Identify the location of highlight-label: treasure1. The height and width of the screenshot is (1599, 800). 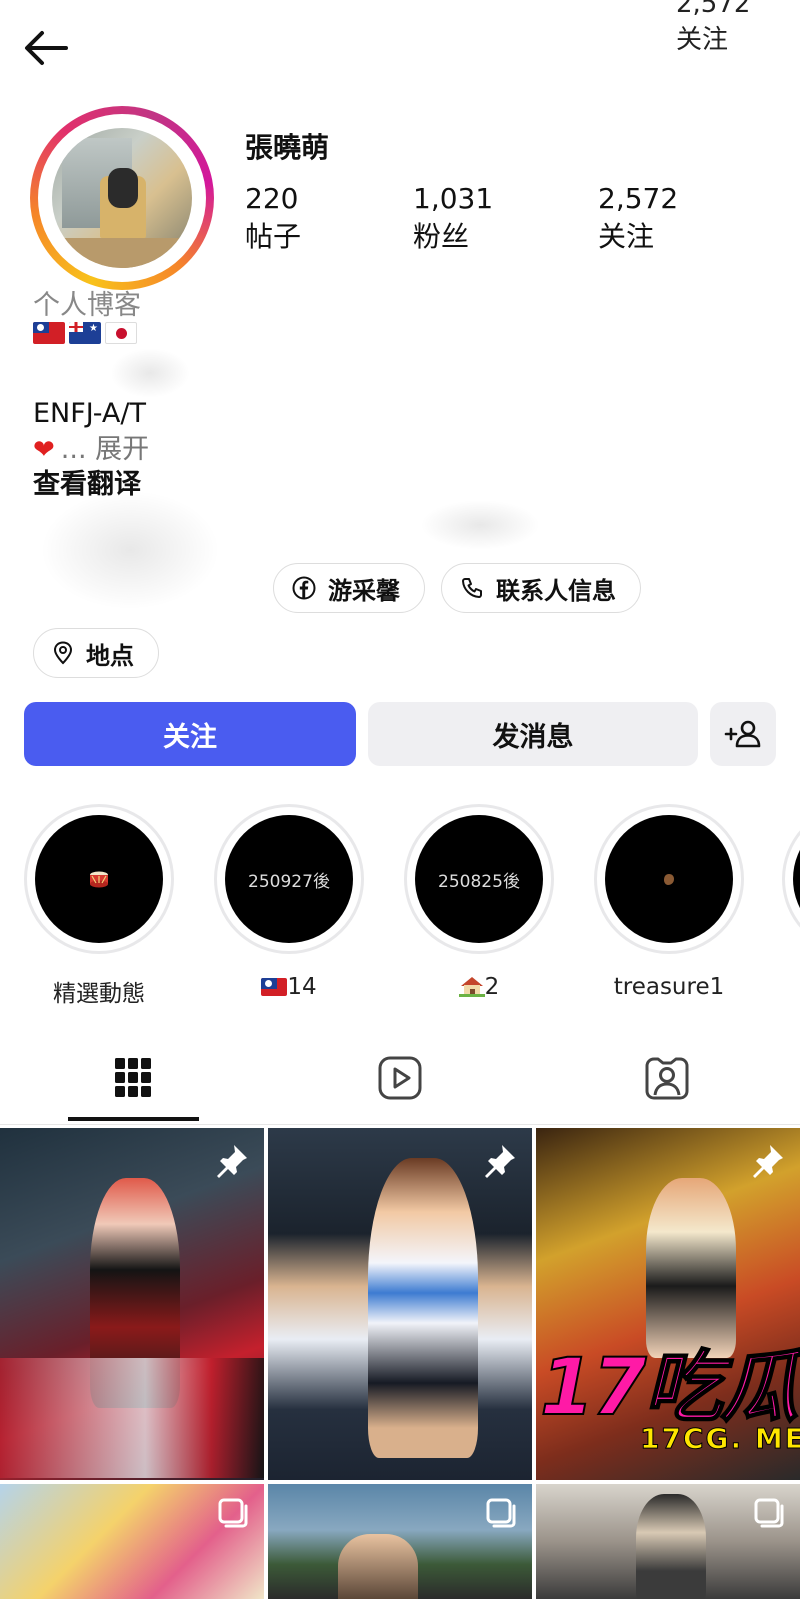
(669, 987).